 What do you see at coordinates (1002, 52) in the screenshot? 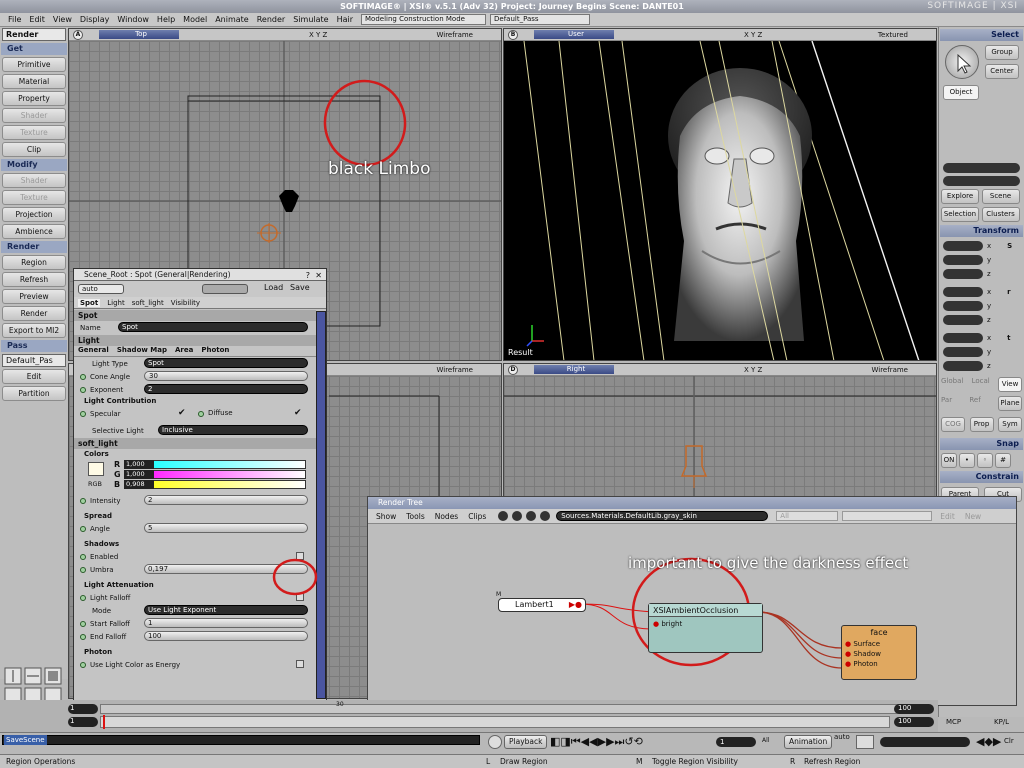
I see `group-button: Group` at bounding box center [1002, 52].